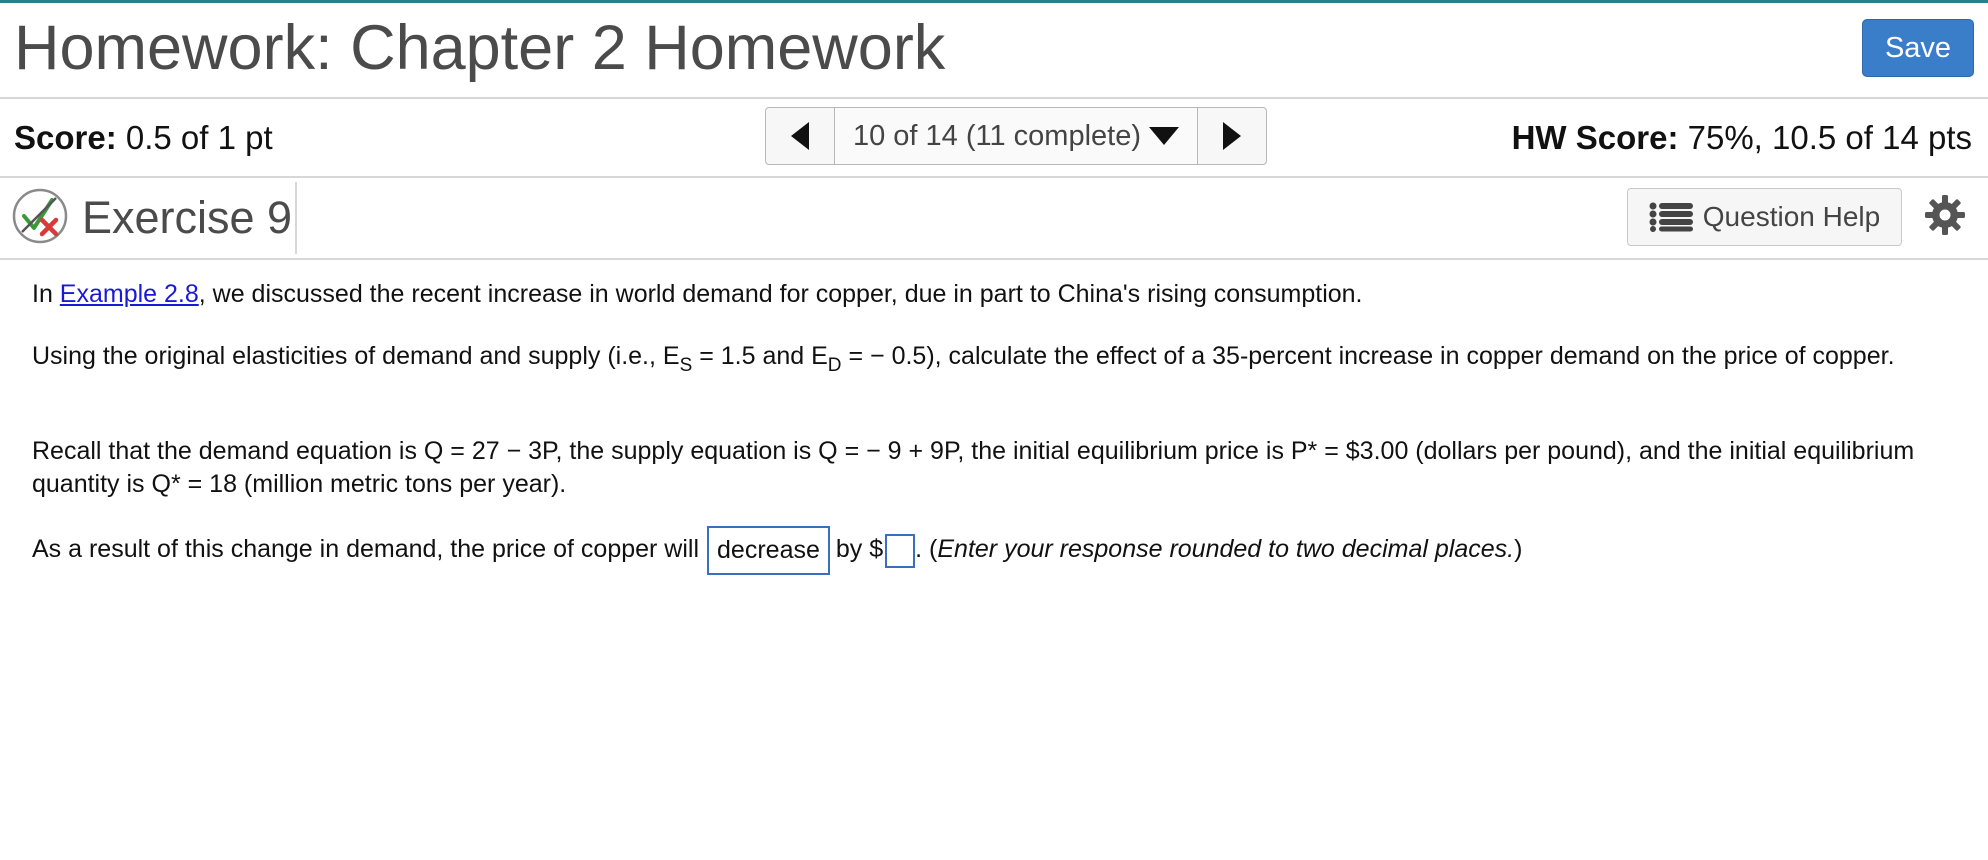 This screenshot has width=1988, height=860. Describe the element at coordinates (65, 137) in the screenshot. I see `score-label: Score:` at that location.